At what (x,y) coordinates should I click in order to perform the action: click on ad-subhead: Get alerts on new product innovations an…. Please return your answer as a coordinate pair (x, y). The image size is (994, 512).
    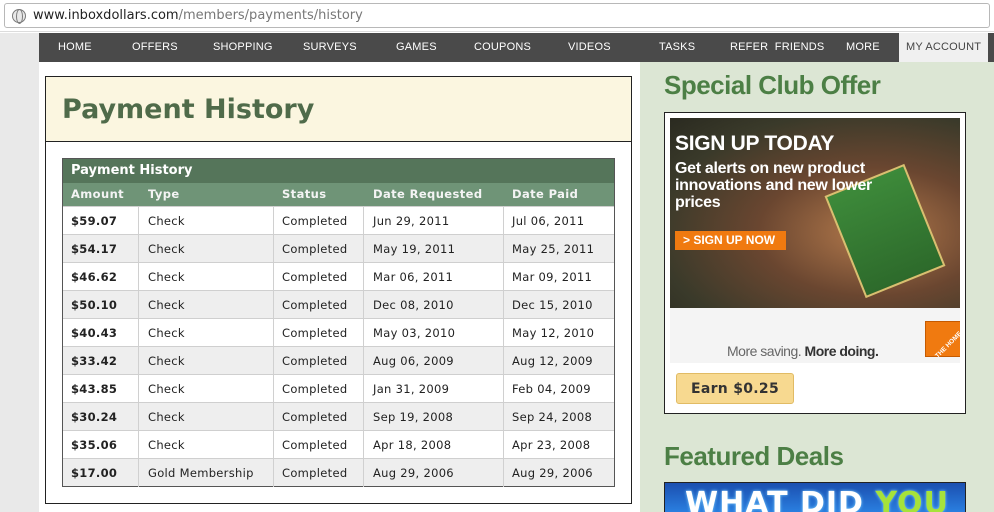
    Looking at the image, I should click on (773, 185).